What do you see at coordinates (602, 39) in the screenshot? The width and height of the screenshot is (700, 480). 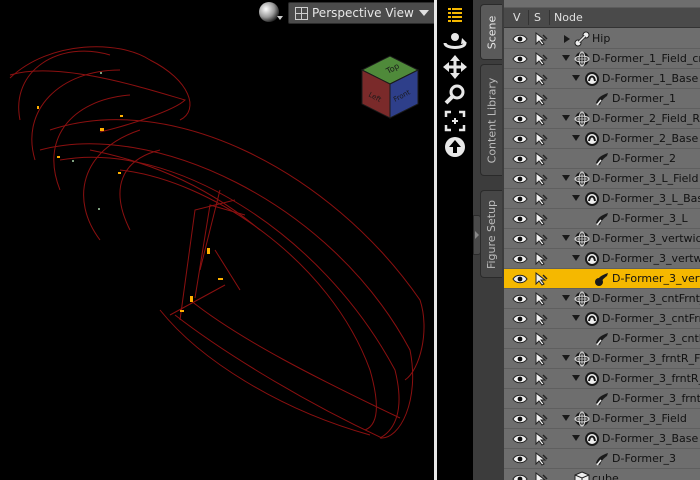 I see `scene-node-row: Hip` at bounding box center [602, 39].